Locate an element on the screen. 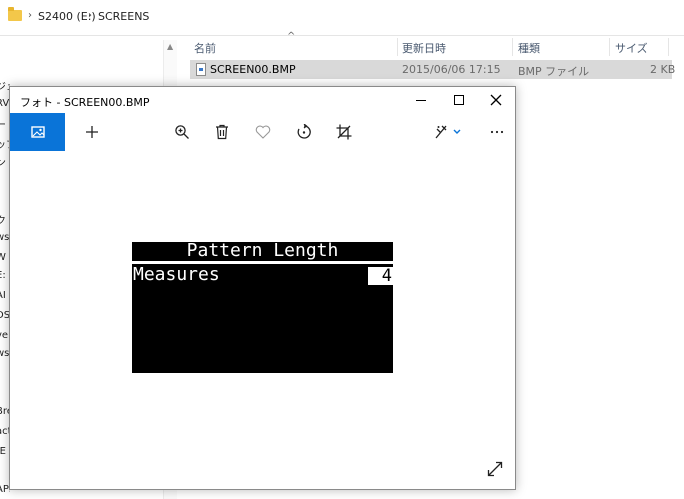 This screenshot has height=499, width=684. photos-toolbar is located at coordinates (262, 132).